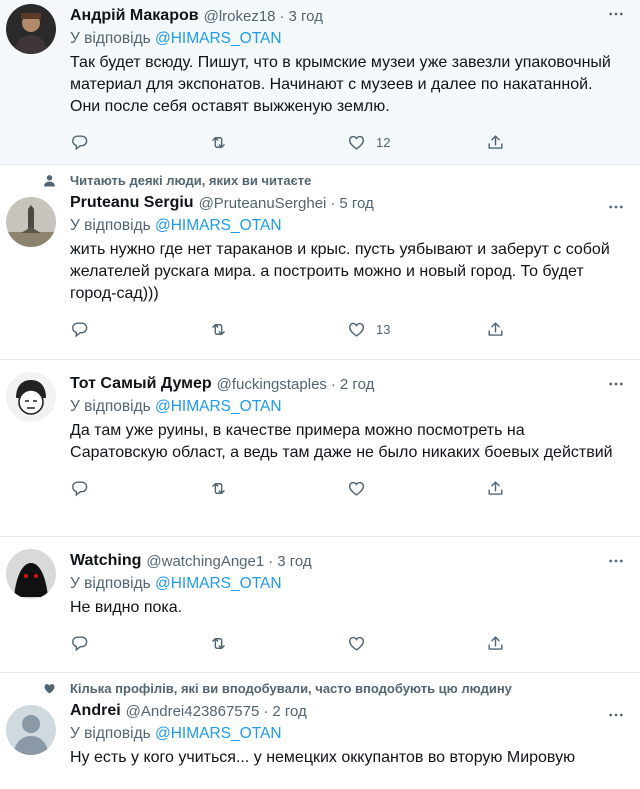 The width and height of the screenshot is (640, 789). What do you see at coordinates (95, 711) in the screenshot?
I see `author-name: Andrei` at bounding box center [95, 711].